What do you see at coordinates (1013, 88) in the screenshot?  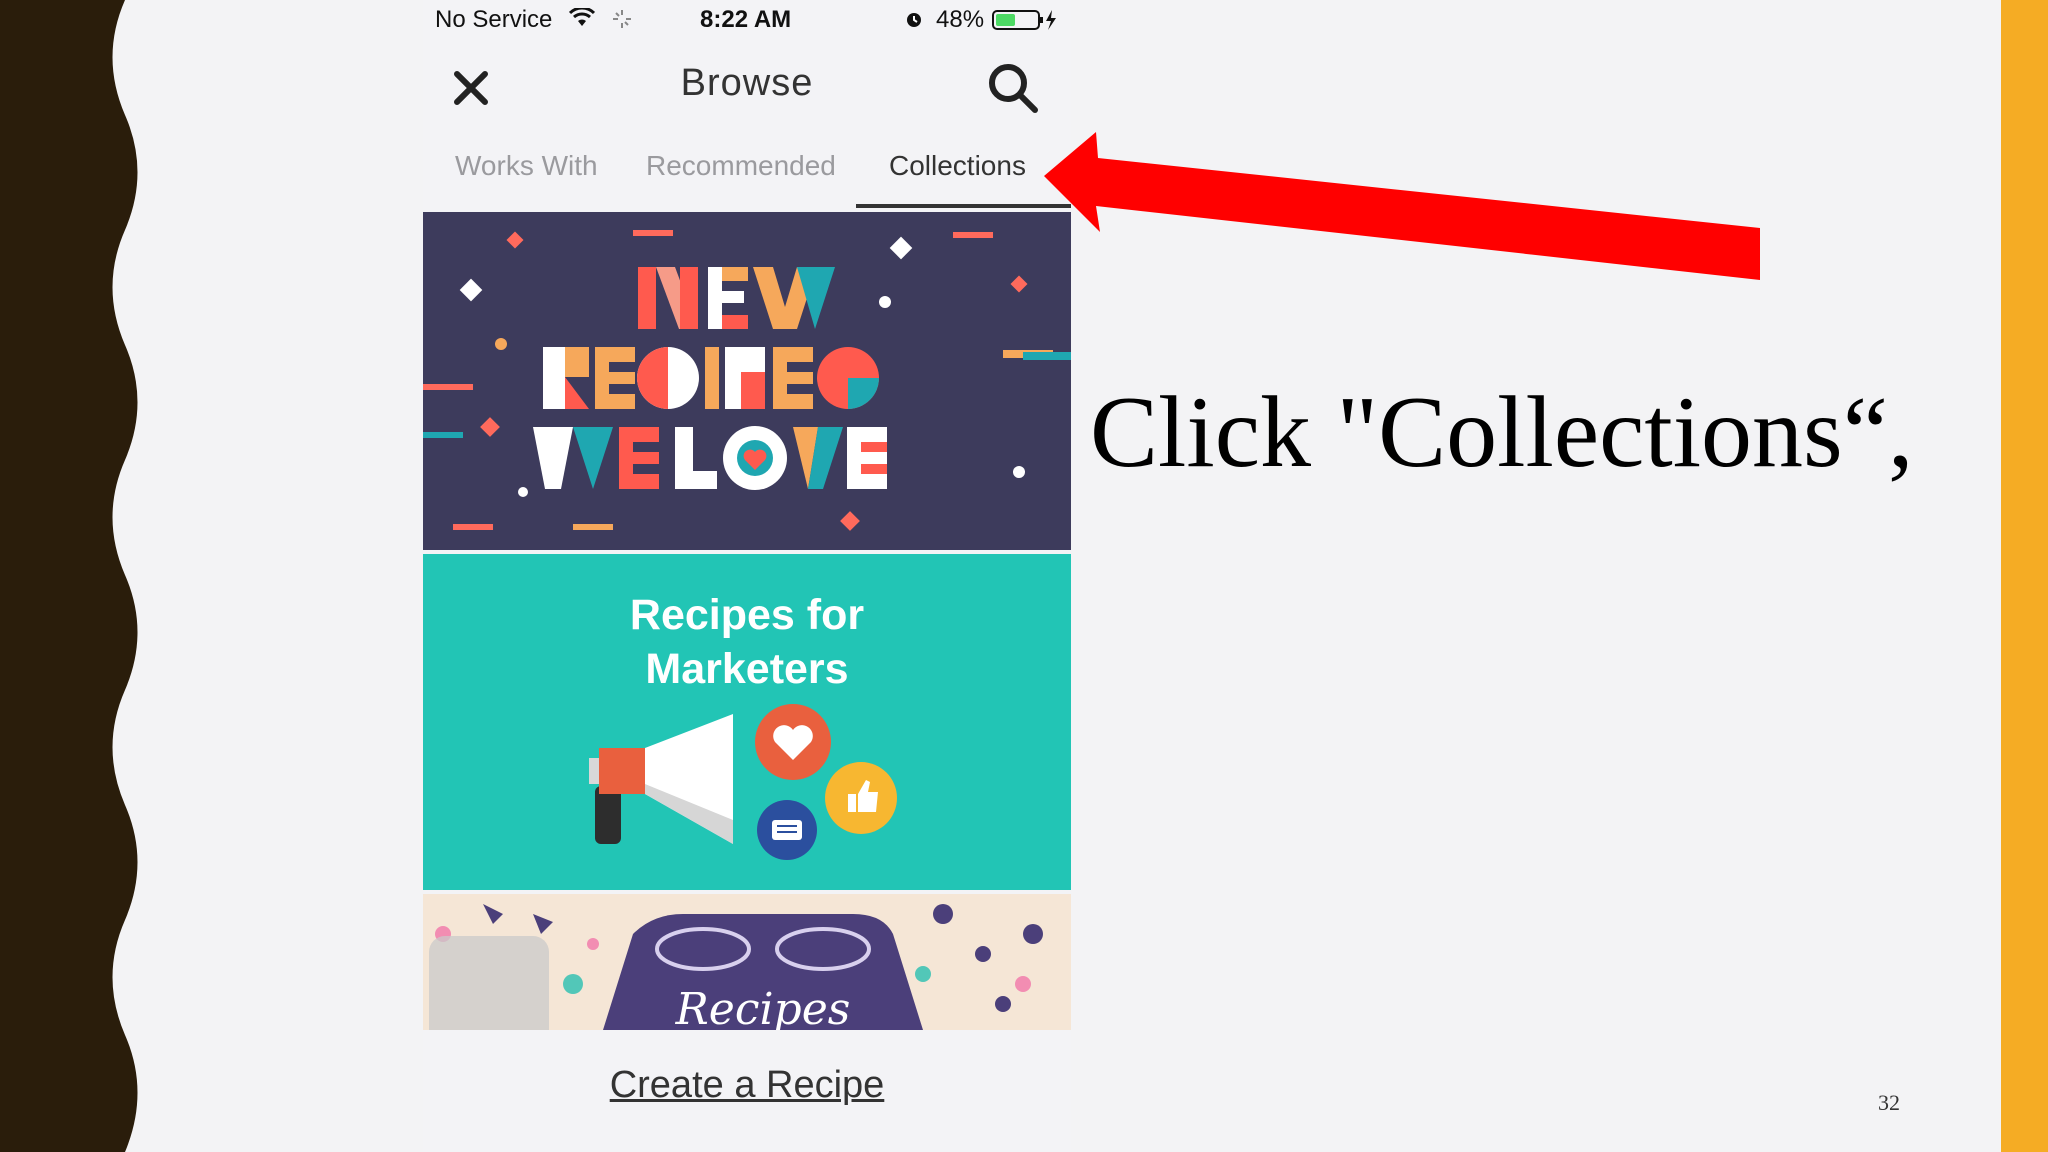 I see `search-icon` at bounding box center [1013, 88].